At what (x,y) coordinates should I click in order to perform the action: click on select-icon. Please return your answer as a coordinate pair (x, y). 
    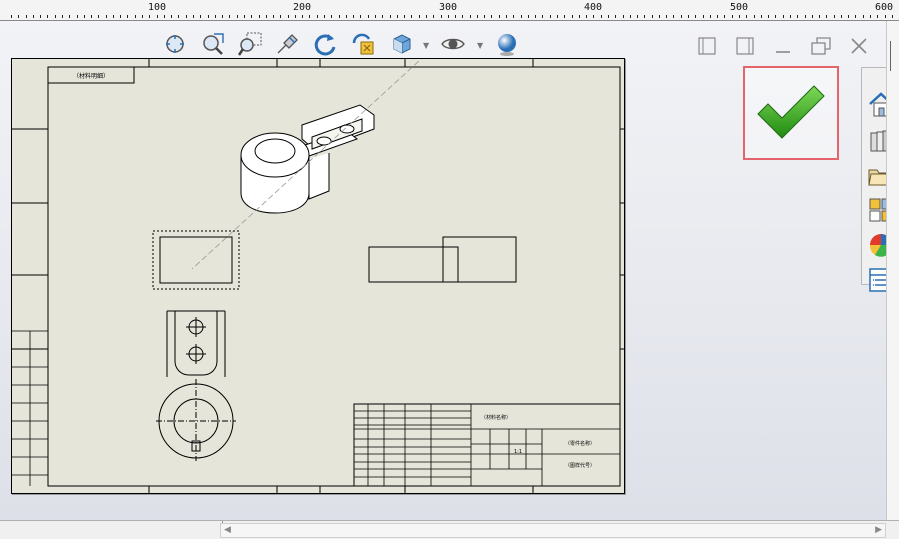
    Looking at the image, I should click on (288, 44).